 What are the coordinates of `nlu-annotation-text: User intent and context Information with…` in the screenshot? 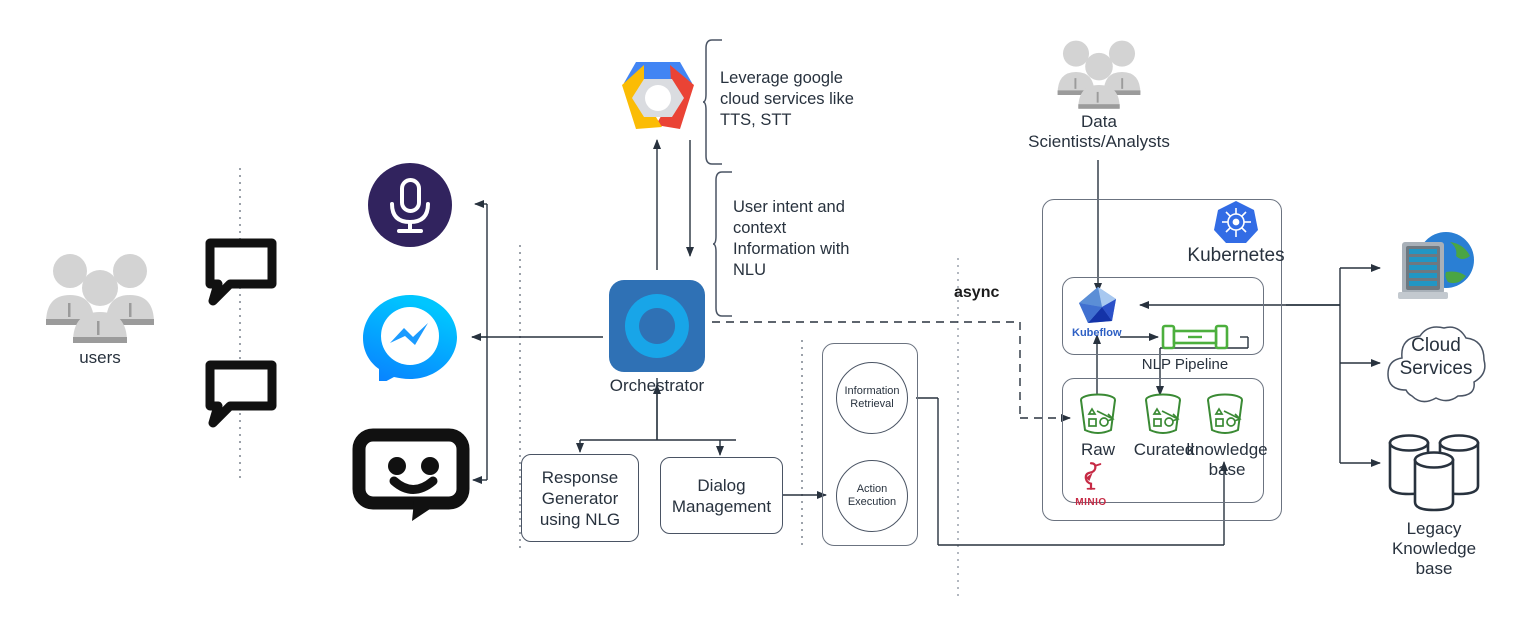 It's located at (791, 238).